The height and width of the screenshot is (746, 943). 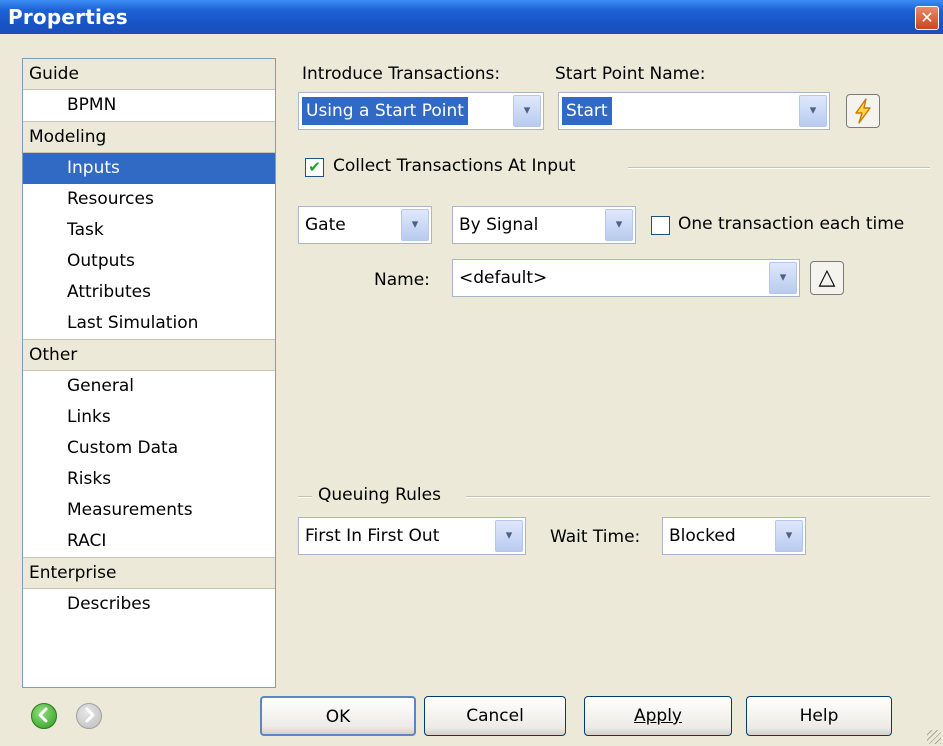 I want to click on sidebar-item-links: Links, so click(x=149, y=417).